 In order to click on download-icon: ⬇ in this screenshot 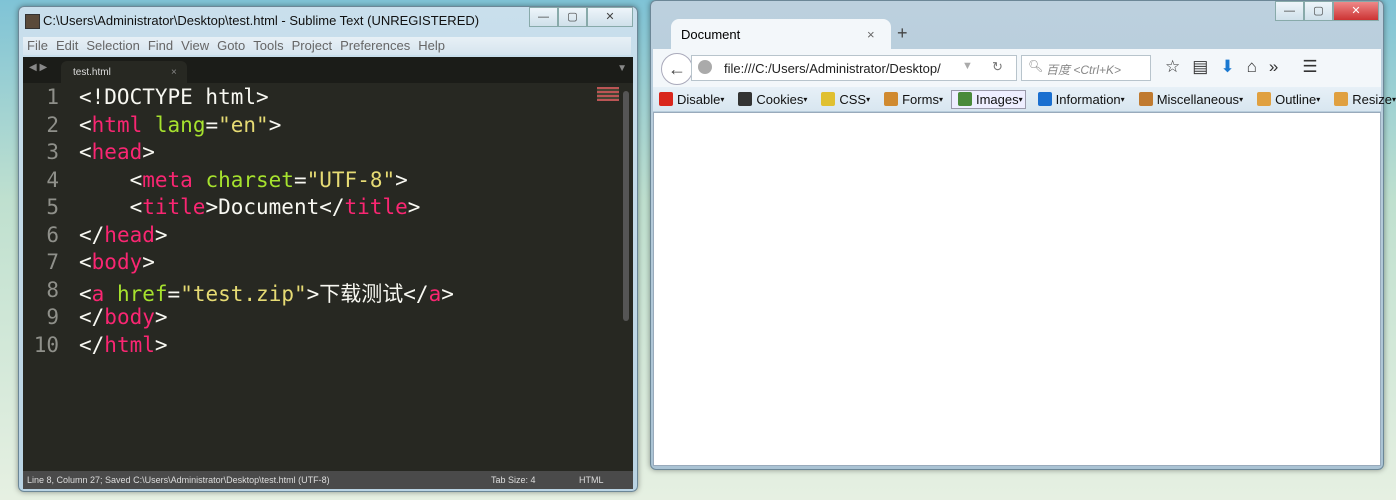, I will do `click(1227, 67)`.